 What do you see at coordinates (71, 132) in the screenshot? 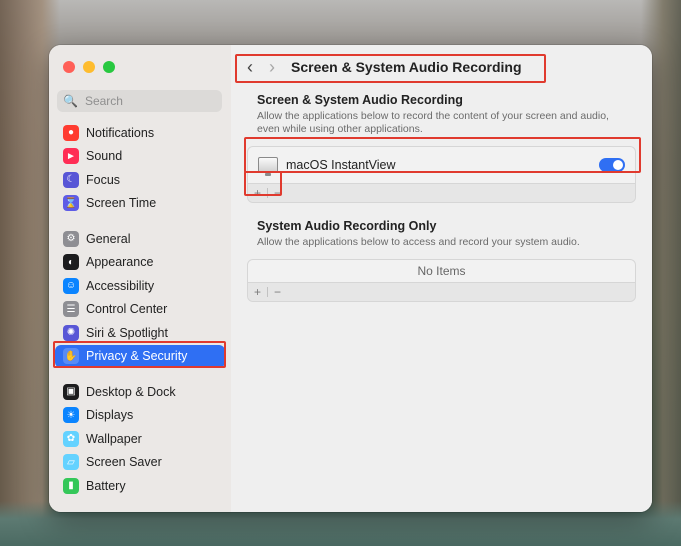
I see `bell-icon: ●` at bounding box center [71, 132].